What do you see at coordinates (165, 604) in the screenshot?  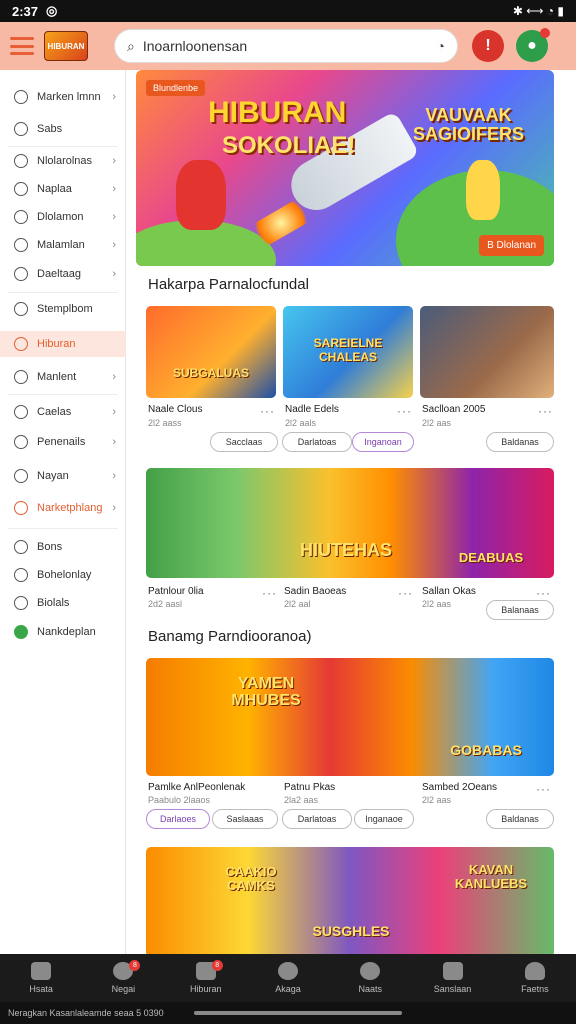 I see `card-subtitle: 2d2 aasl` at bounding box center [165, 604].